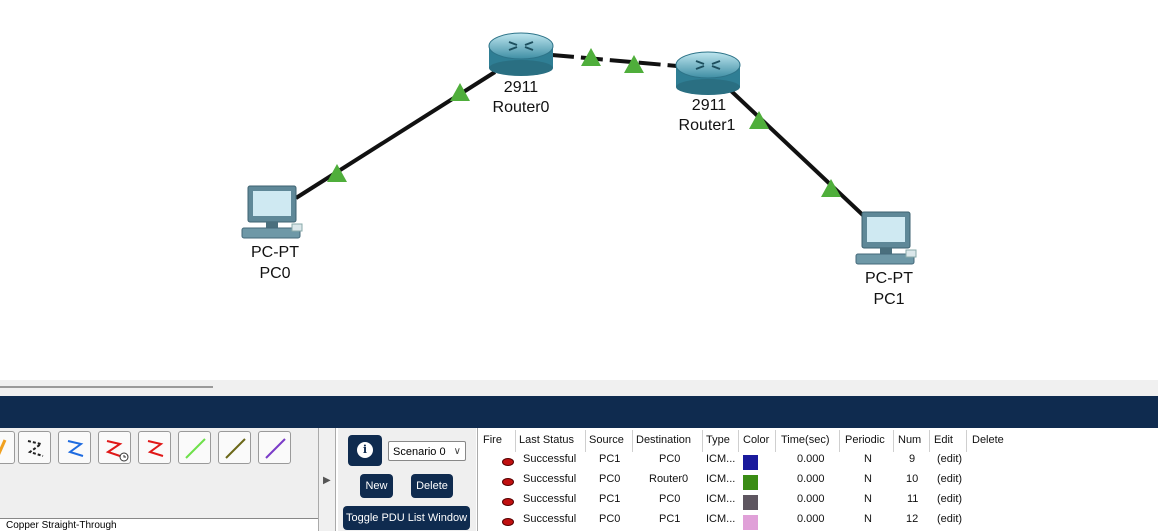  What do you see at coordinates (664, 440) in the screenshot?
I see `header-destination: Destination` at bounding box center [664, 440].